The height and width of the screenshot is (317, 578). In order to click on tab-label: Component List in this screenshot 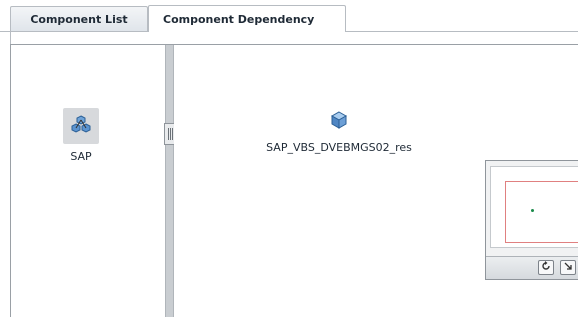, I will do `click(79, 19)`.